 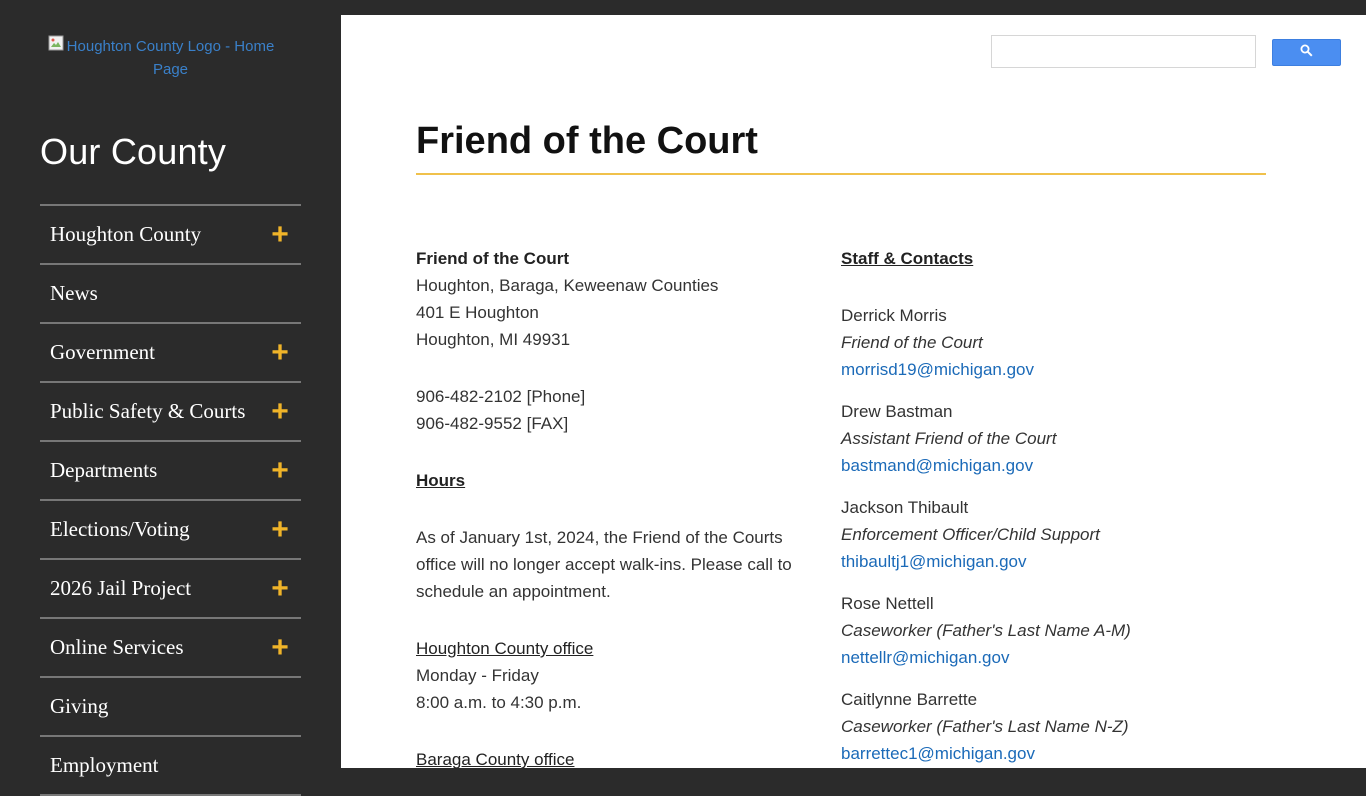 I want to click on sidebar-item-giving: Giving, so click(x=170, y=707).